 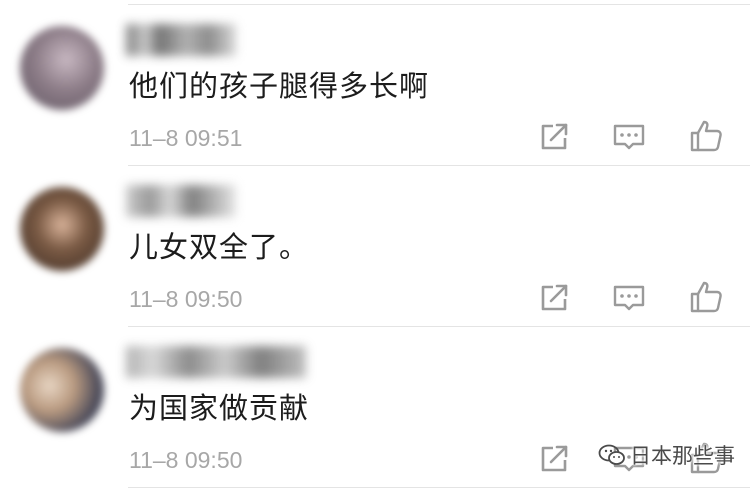 I want to click on watermark-text: 日本那些事, so click(x=682, y=456).